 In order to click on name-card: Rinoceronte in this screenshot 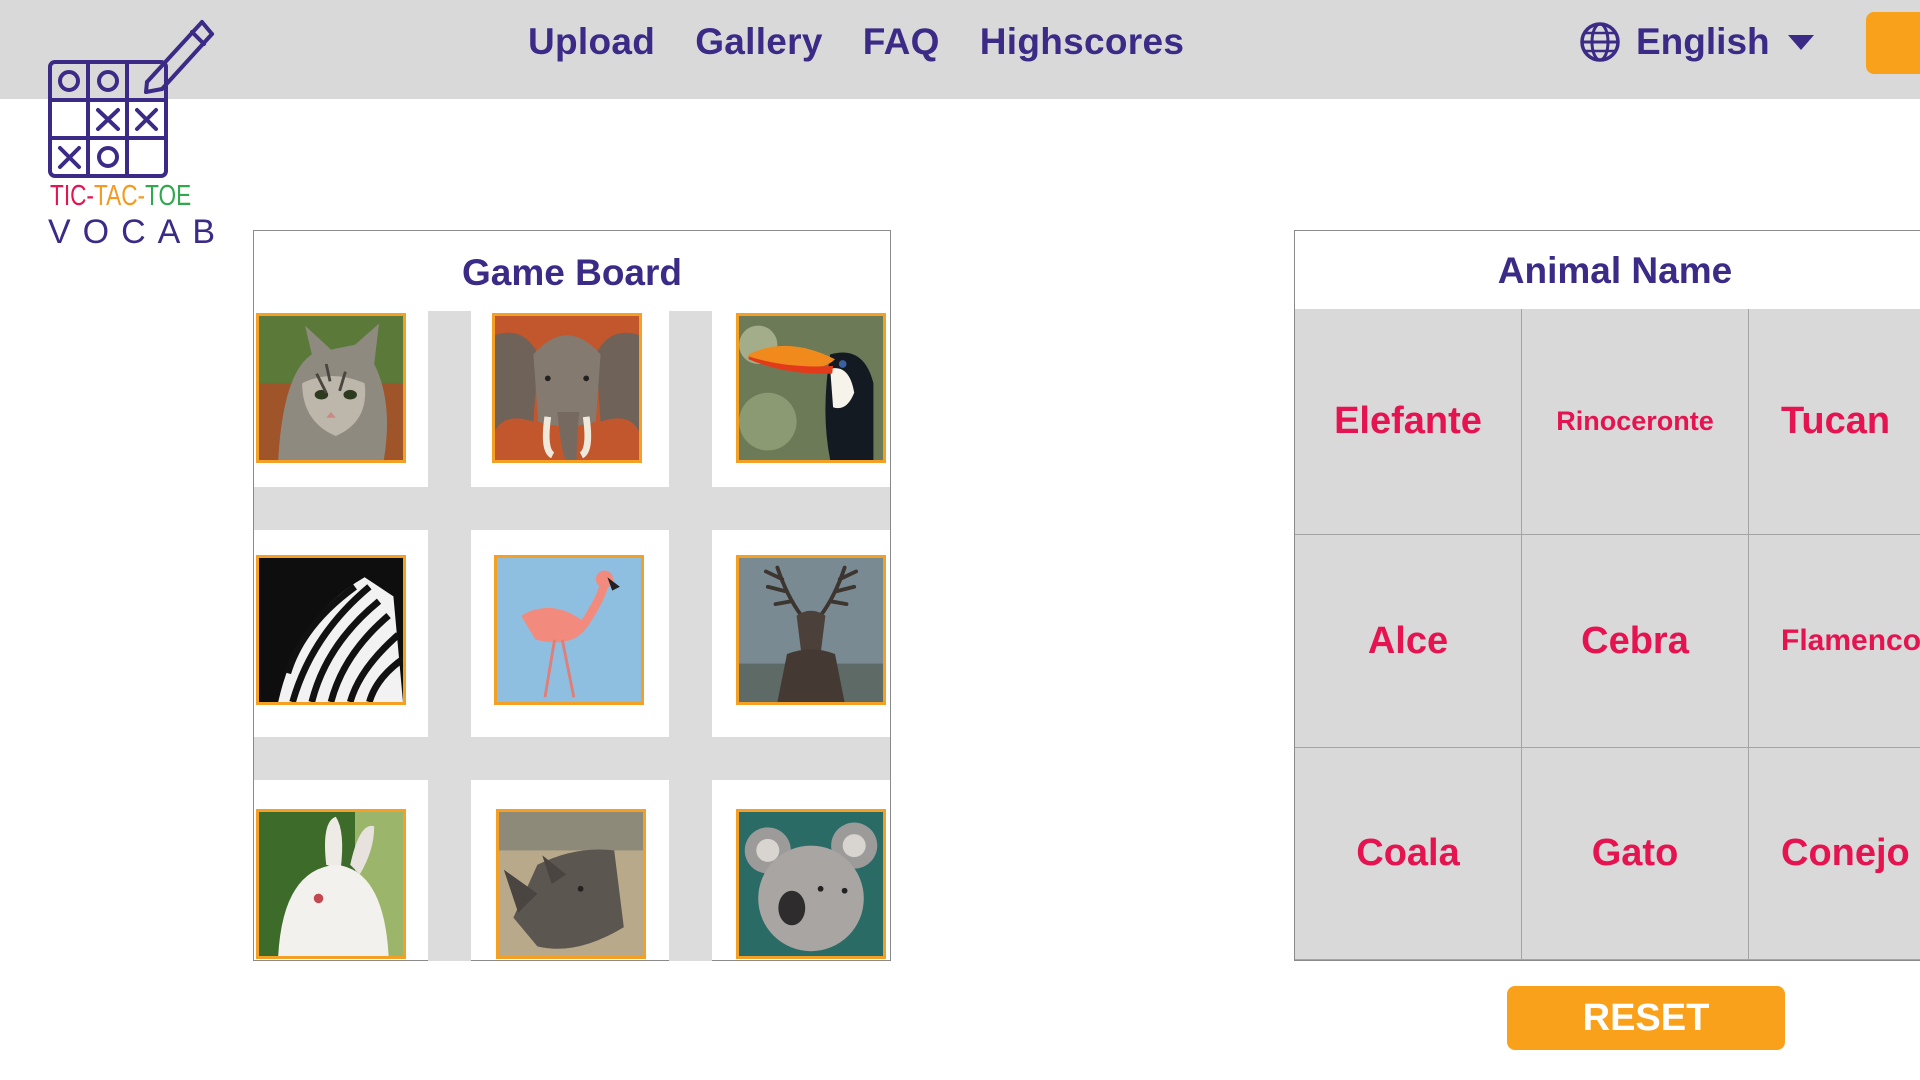, I will do `click(1635, 422)`.